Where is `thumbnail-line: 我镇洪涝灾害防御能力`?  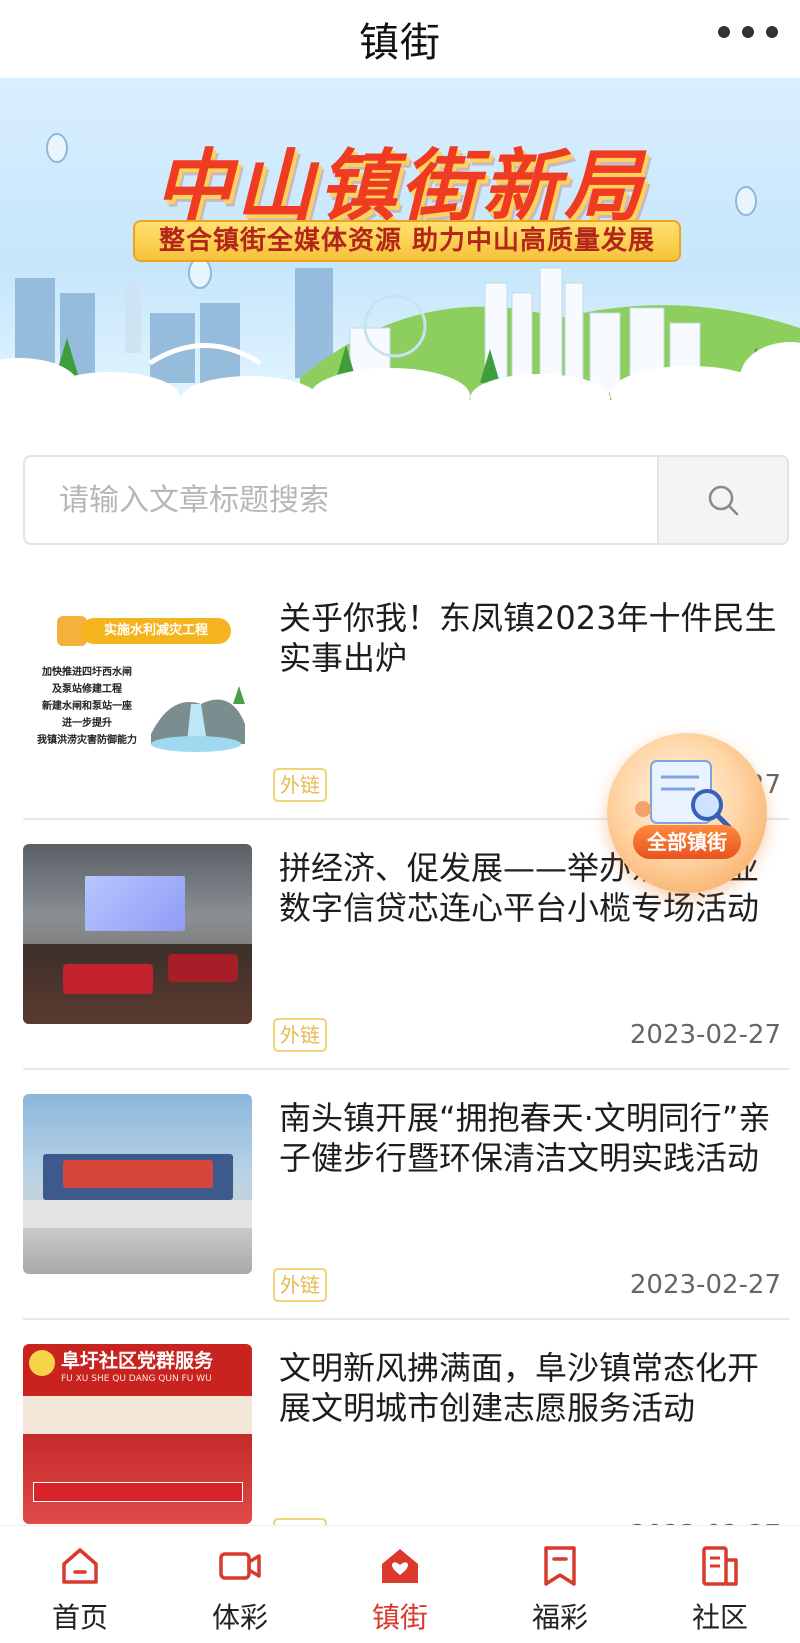
thumbnail-line: 我镇洪涝灾害防御能力 is located at coordinates (87, 740).